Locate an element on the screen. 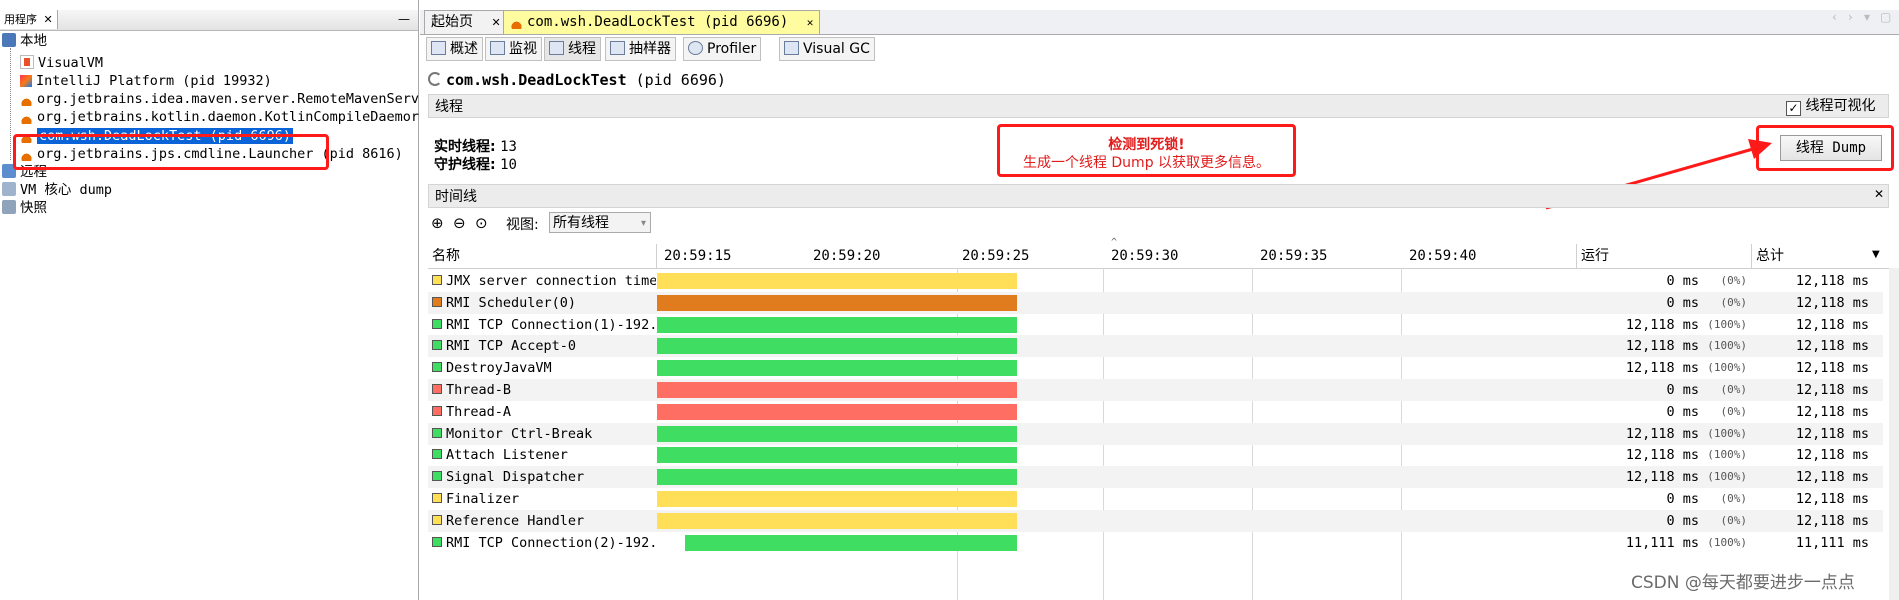 This screenshot has height=600, width=1899. subtab-monitor: 监视 is located at coordinates (513, 49).